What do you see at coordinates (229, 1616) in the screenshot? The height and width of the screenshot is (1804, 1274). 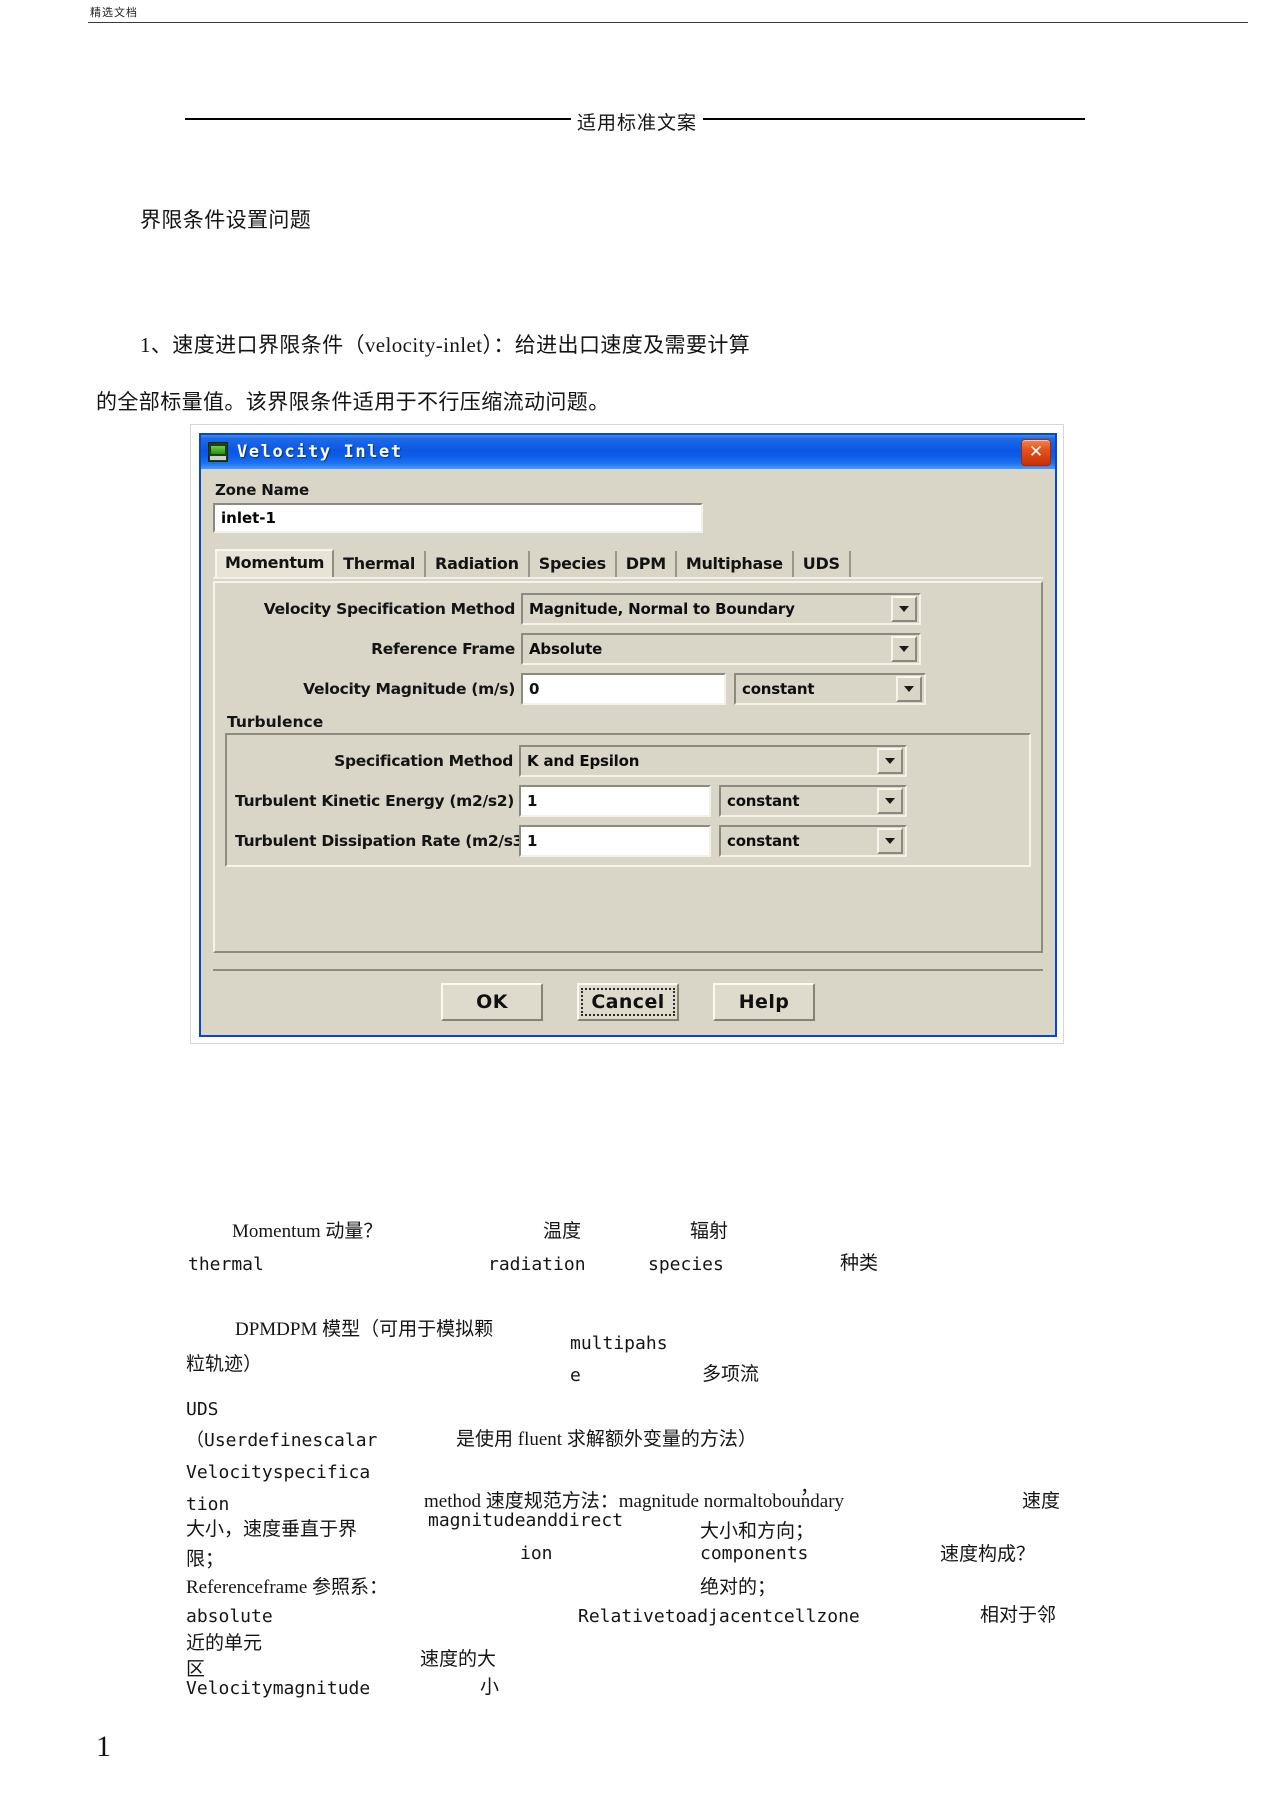 I see `annotation-absolute: absolute` at bounding box center [229, 1616].